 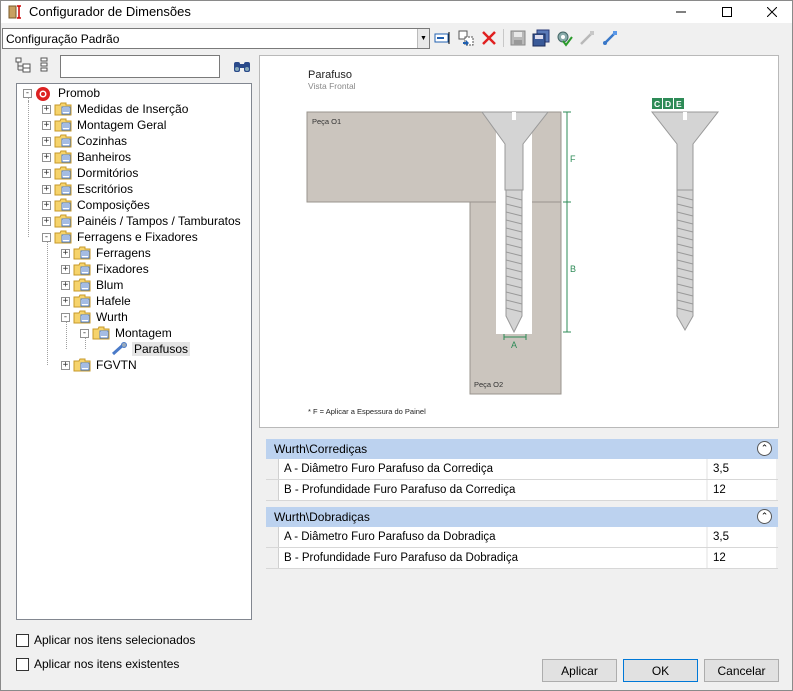 I want to click on peca-02-label: Peça O2, so click(x=488, y=384).